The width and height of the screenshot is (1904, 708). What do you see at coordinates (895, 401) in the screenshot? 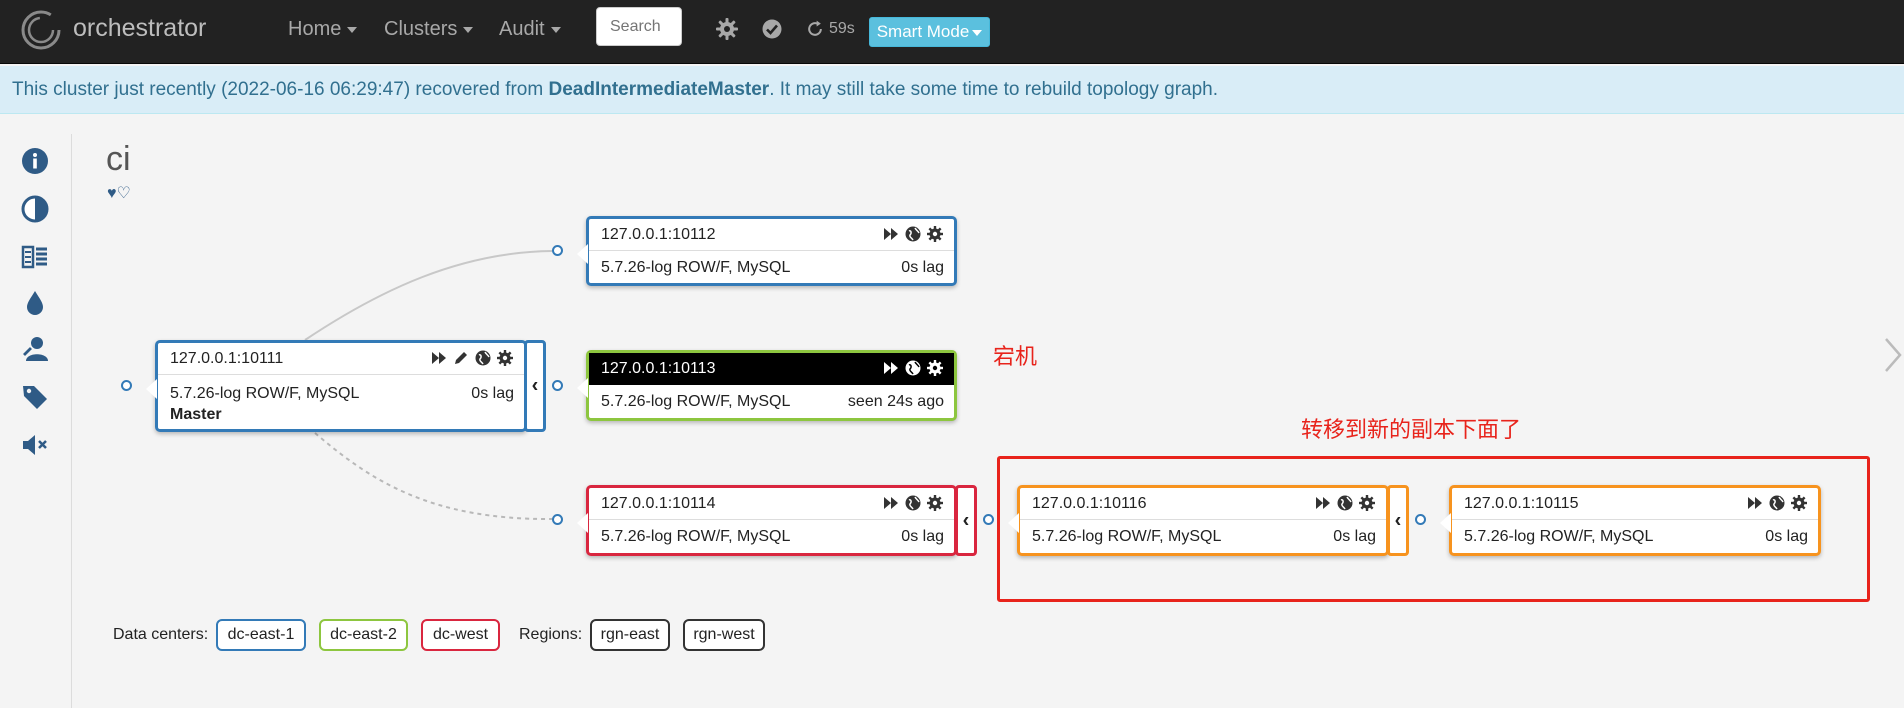
I see `replication-lag: seen 24s ago` at bounding box center [895, 401].